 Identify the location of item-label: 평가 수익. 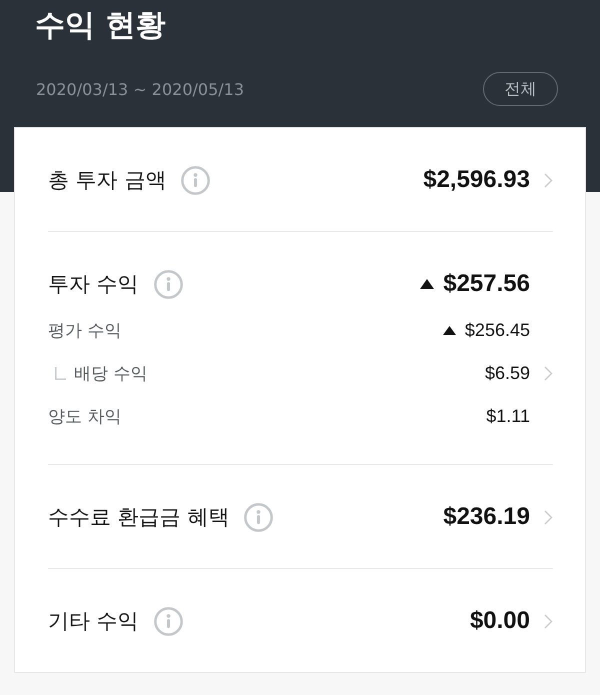
(85, 331).